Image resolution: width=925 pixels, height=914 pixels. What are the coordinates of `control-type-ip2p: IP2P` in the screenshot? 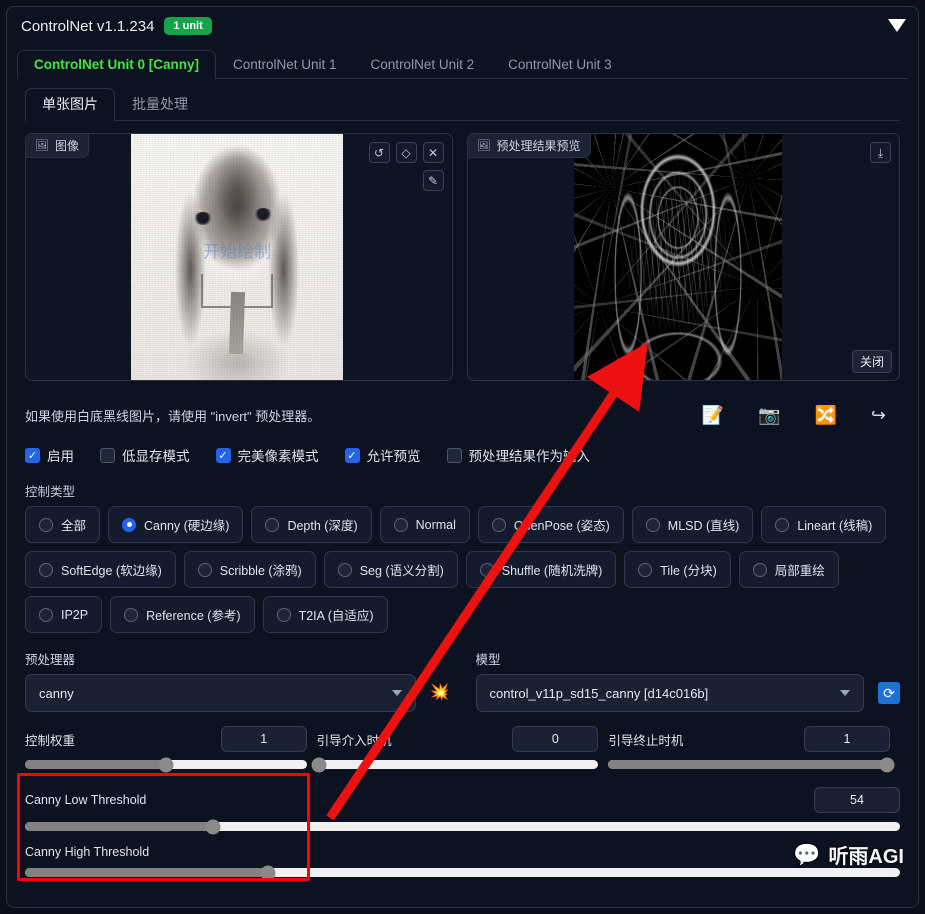 It's located at (64, 614).